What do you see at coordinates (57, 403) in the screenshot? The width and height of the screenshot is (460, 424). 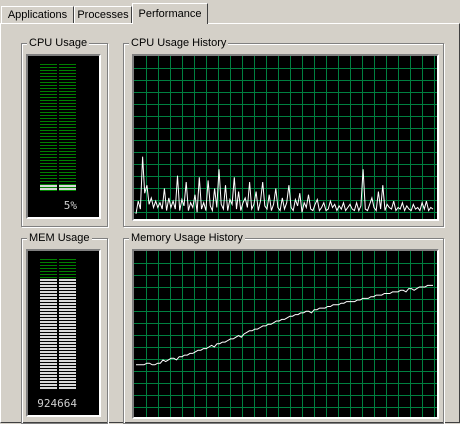 I see `mem-usage-value: 924664` at bounding box center [57, 403].